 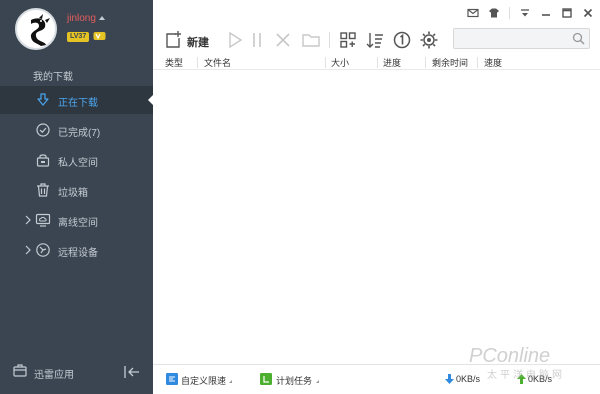 I want to click on upload-speed: 0KB/s, so click(x=540, y=379).